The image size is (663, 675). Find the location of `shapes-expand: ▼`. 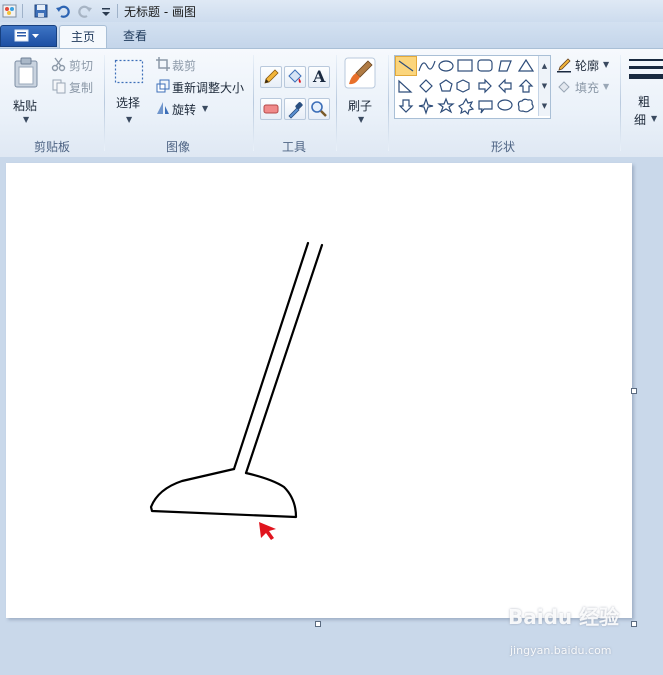

shapes-expand: ▼ is located at coordinates (544, 106).